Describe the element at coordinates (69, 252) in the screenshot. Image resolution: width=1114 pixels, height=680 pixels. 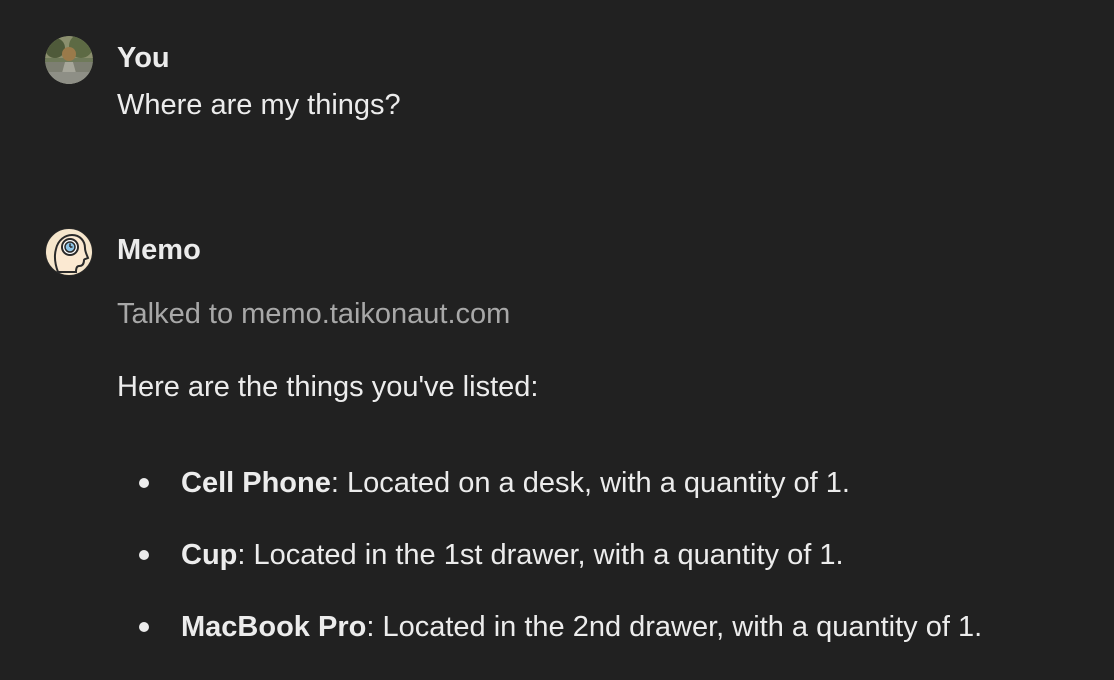
I see `memo-avatar-icon` at that location.